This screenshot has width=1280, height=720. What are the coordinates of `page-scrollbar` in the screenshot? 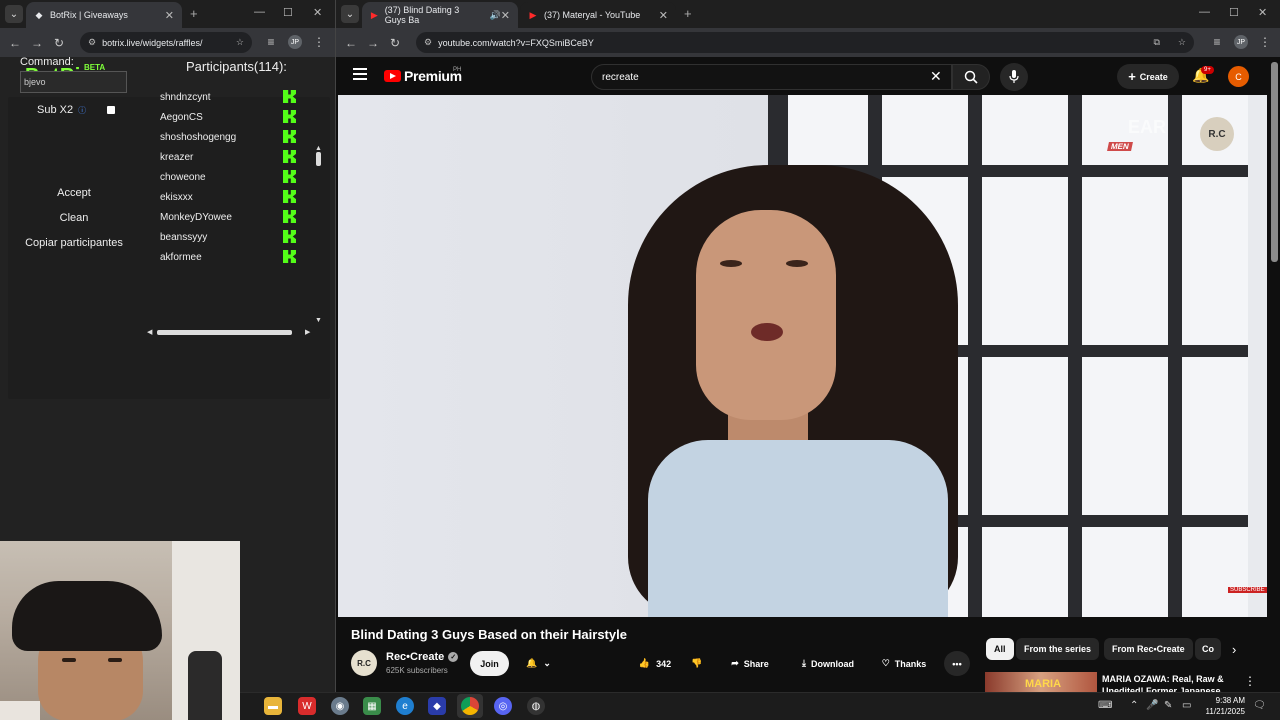 It's located at (1274, 162).